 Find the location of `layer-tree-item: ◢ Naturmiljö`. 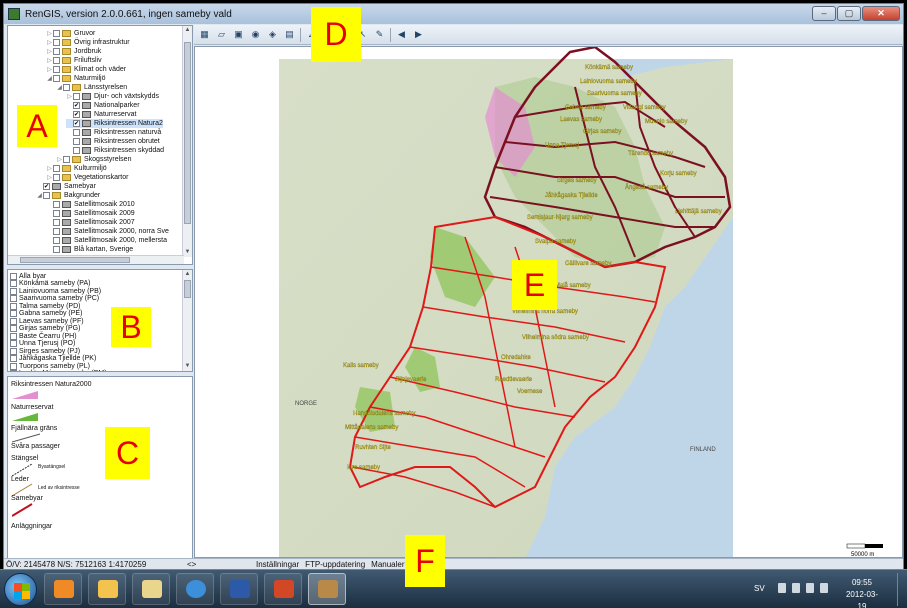

layer-tree-item: ◢ Naturmiljö is located at coordinates (76, 78).